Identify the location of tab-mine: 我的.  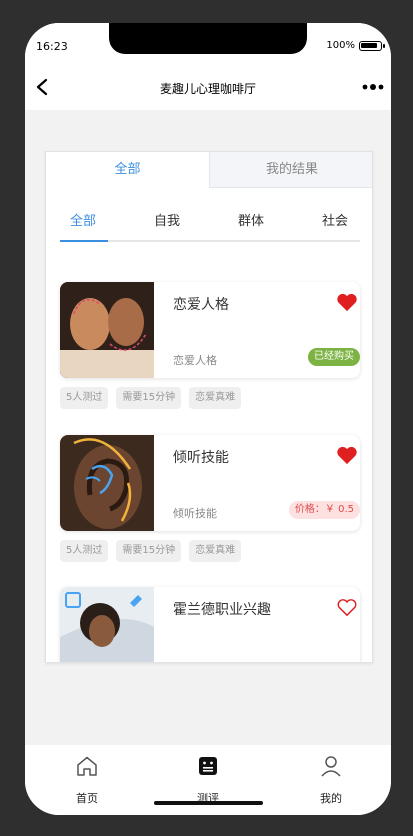
(331, 780).